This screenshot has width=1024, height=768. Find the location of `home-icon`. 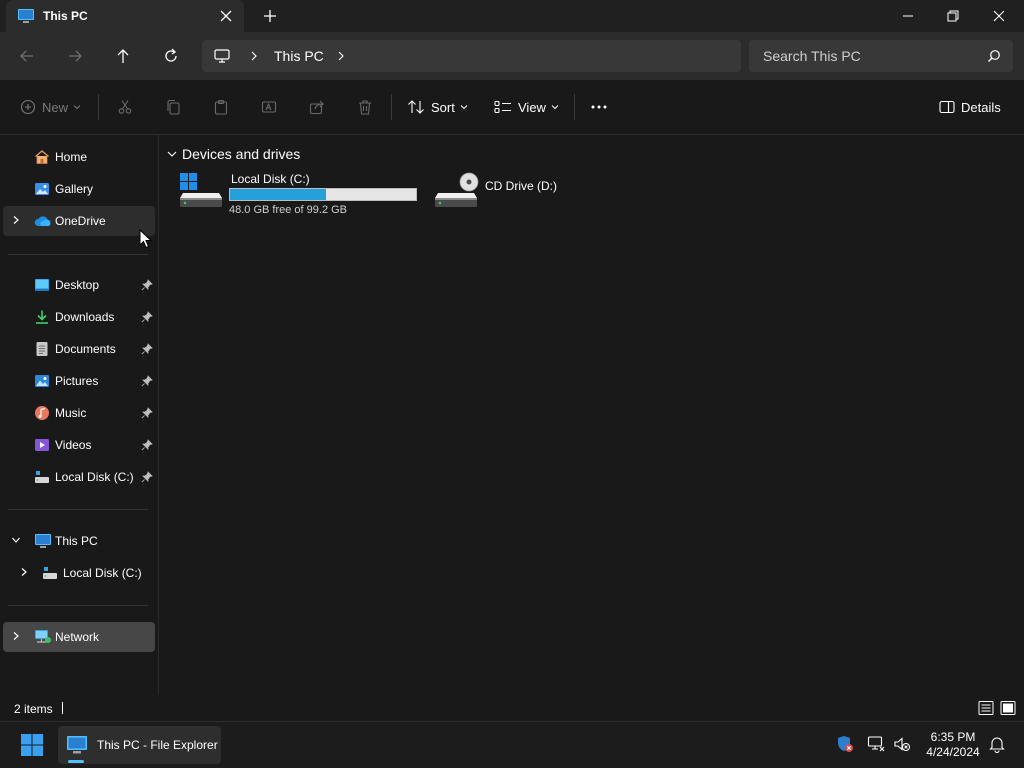

home-icon is located at coordinates (42, 157).